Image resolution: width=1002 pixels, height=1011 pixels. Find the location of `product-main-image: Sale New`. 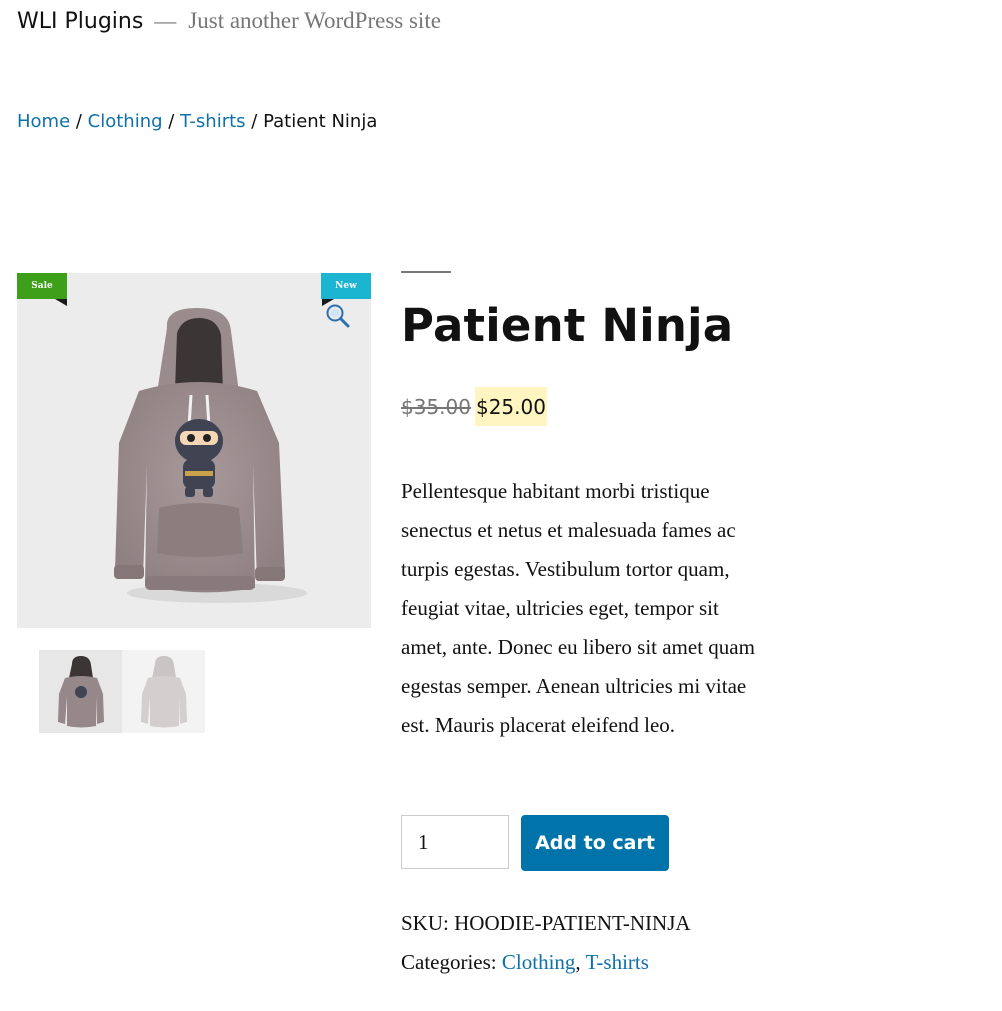

product-main-image: Sale New is located at coordinates (194, 450).